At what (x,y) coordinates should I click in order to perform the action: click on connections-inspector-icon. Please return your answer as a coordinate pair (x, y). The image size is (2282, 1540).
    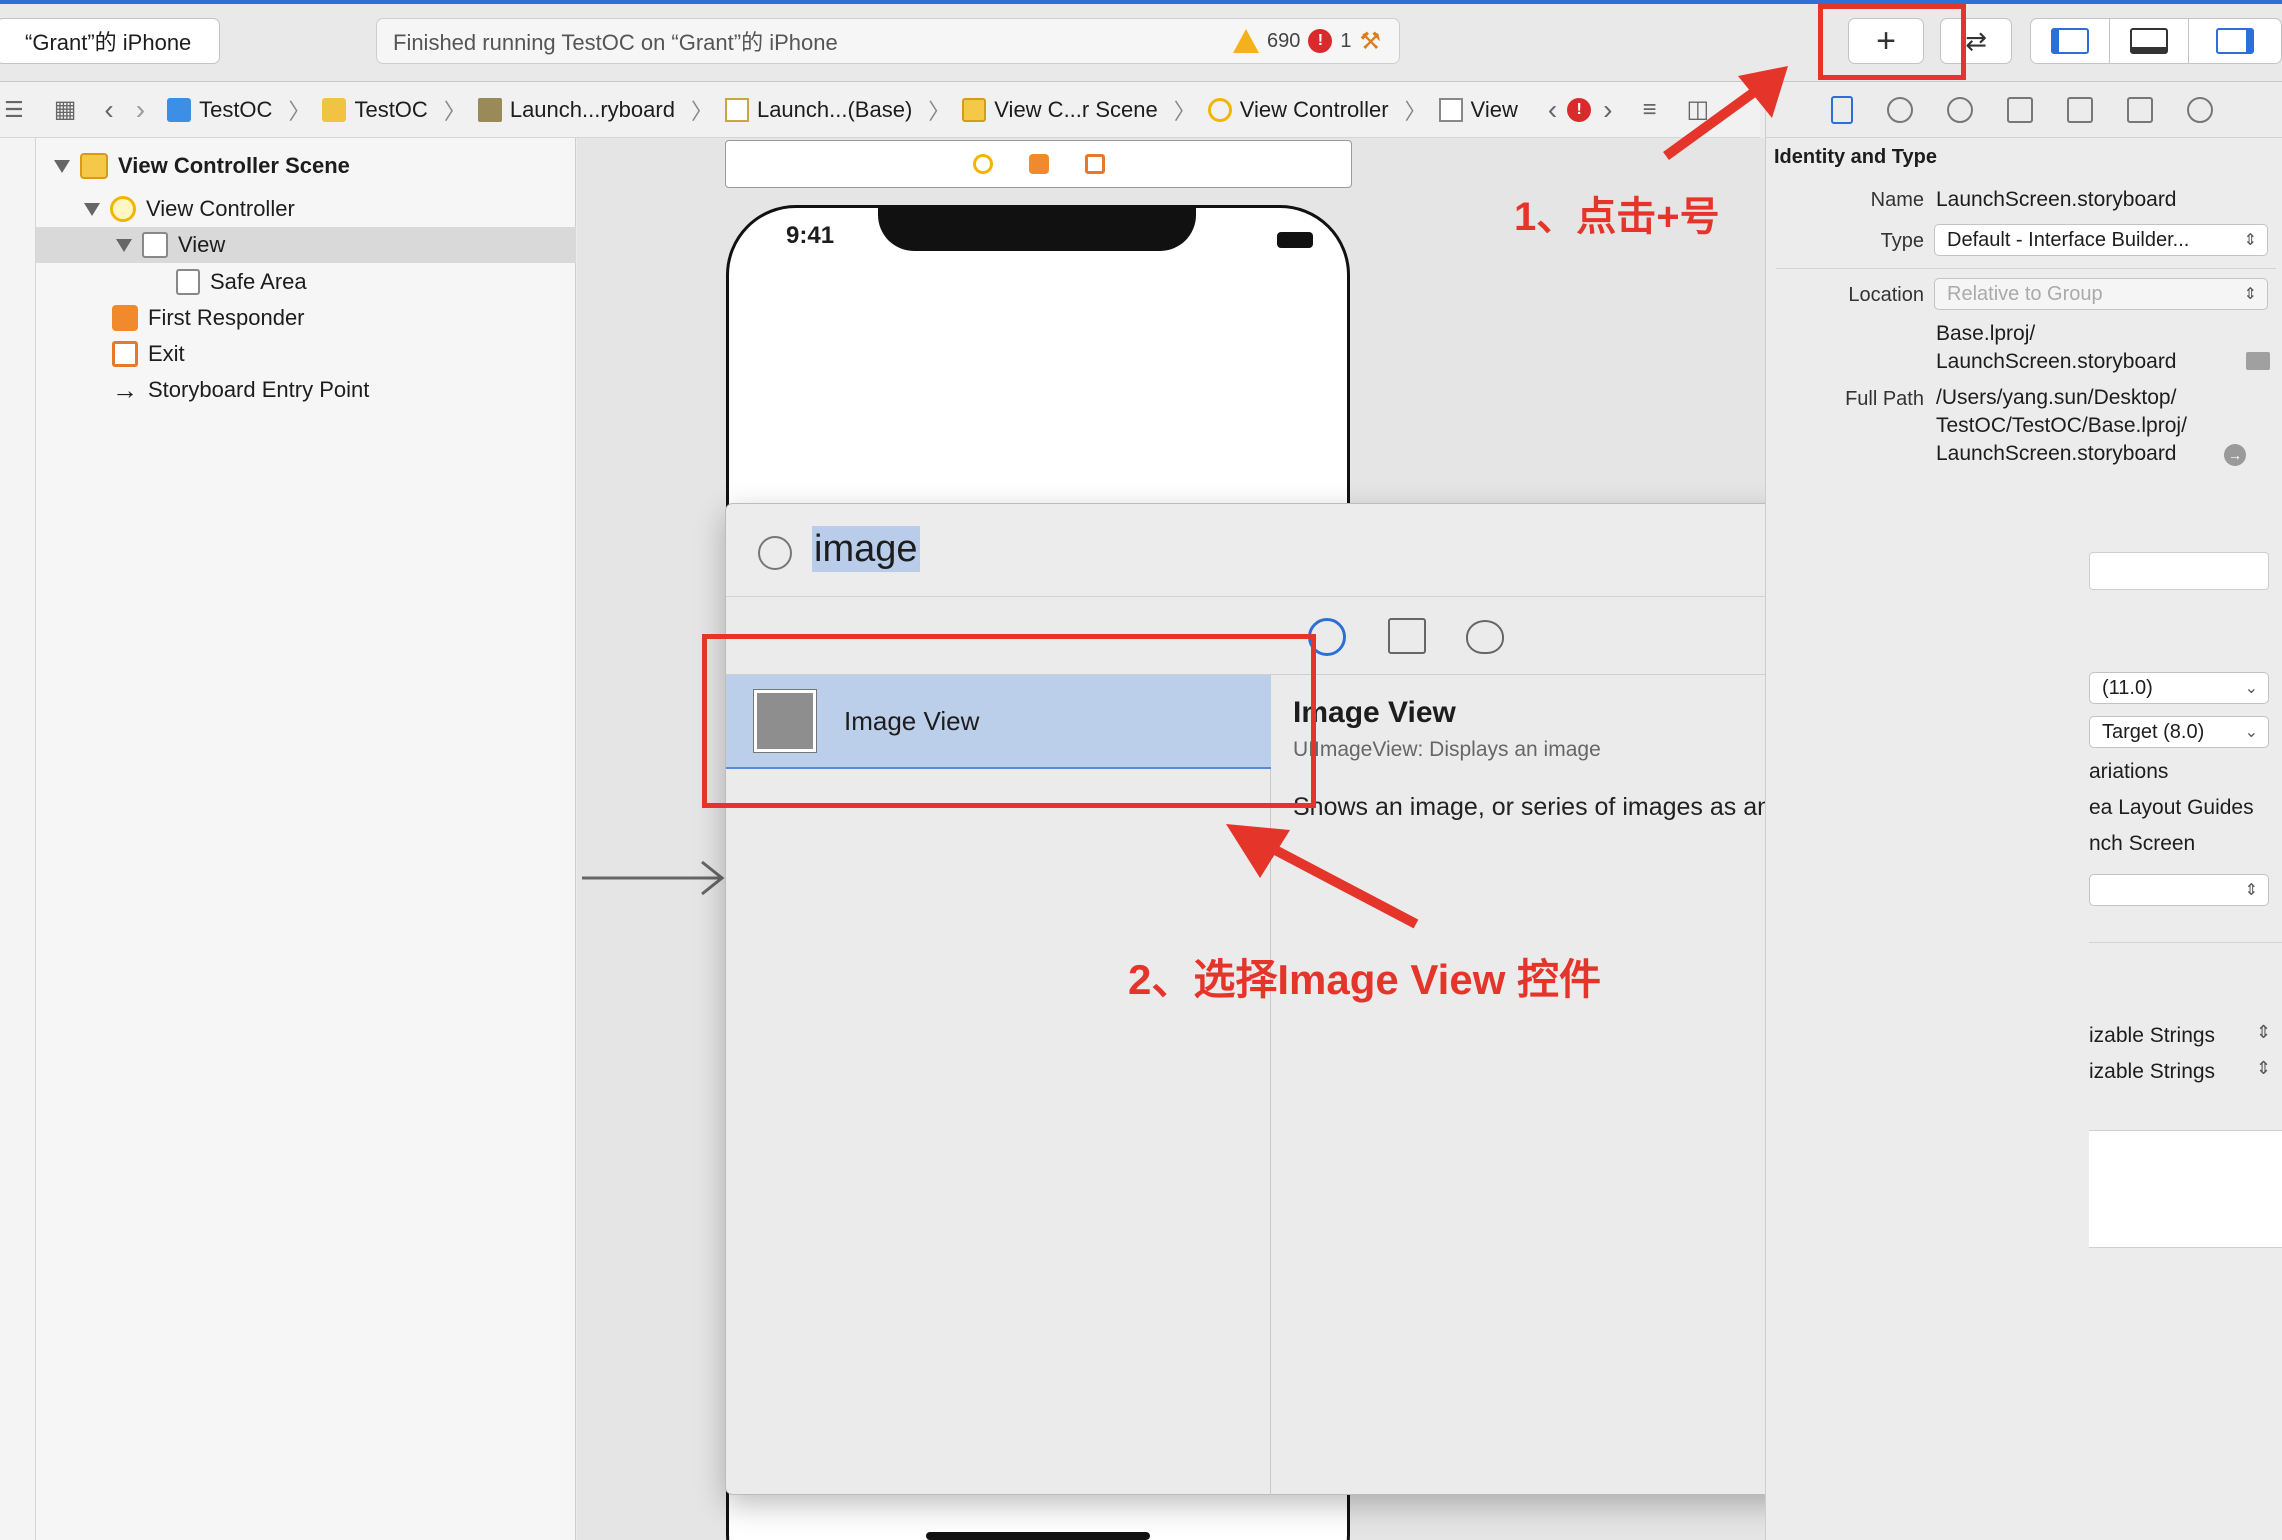
    Looking at the image, I should click on (2200, 109).